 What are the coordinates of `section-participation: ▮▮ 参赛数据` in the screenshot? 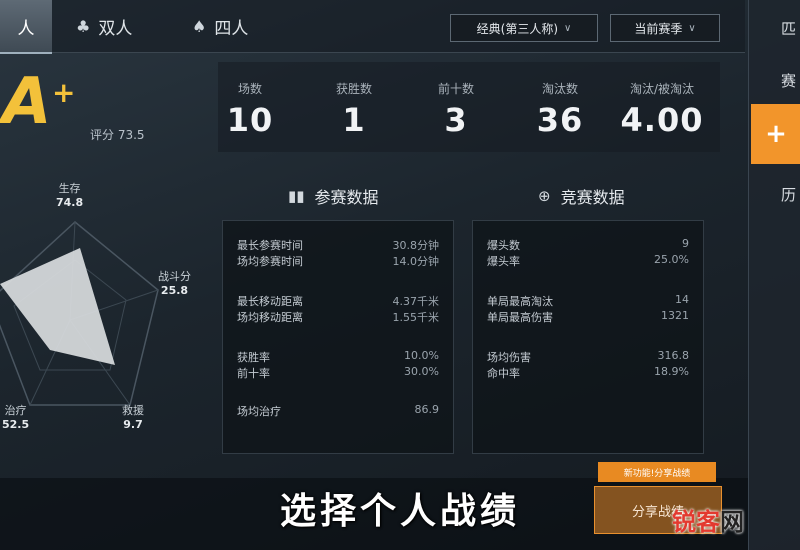 It's located at (333, 196).